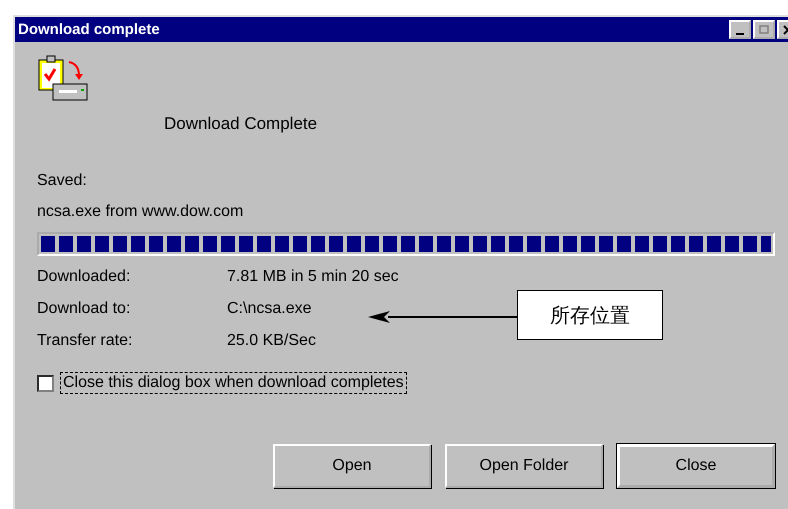  I want to click on detail-value: 7.81 MB in 5 min 20 sec, so click(313, 277).